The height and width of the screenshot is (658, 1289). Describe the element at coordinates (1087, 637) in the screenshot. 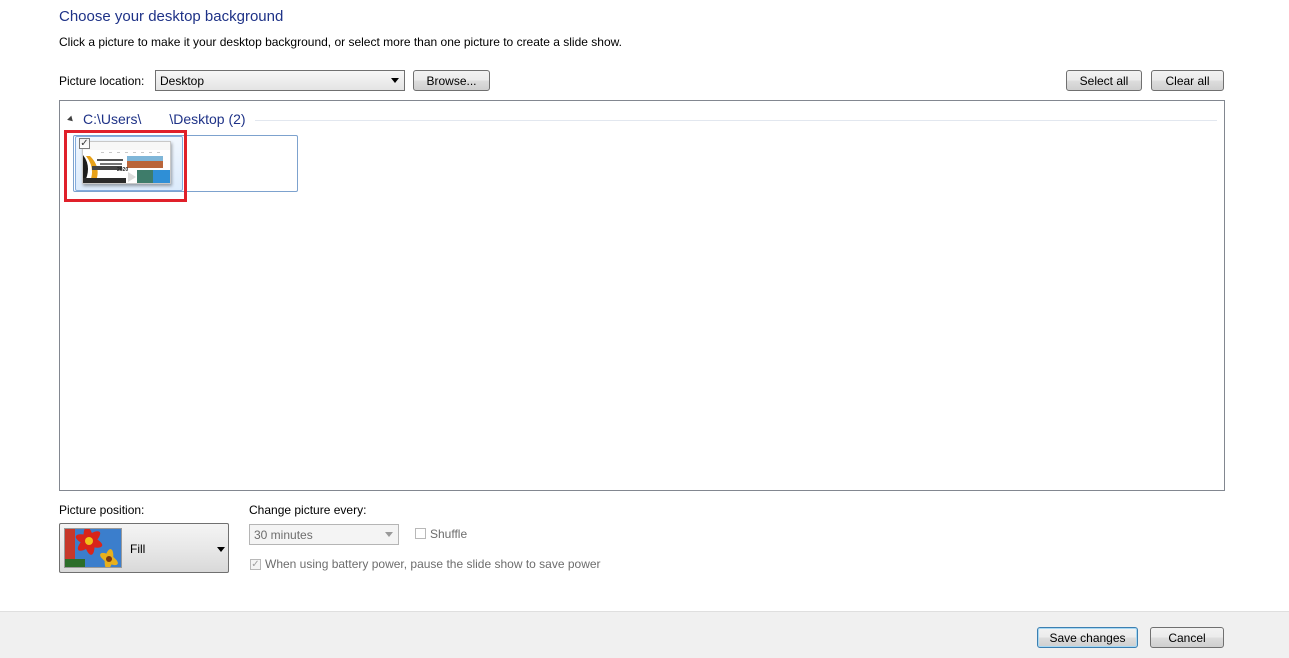

I see `save-changes-button: Save changes` at that location.